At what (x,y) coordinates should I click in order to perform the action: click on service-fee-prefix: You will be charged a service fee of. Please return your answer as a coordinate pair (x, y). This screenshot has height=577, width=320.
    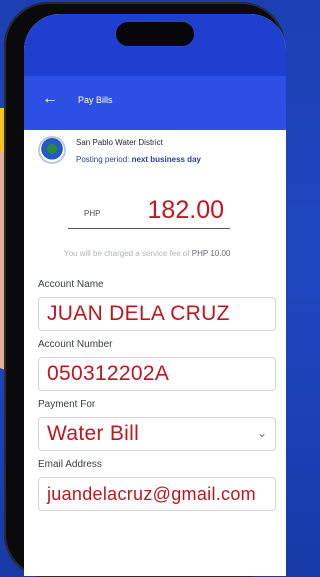
    Looking at the image, I should click on (127, 253).